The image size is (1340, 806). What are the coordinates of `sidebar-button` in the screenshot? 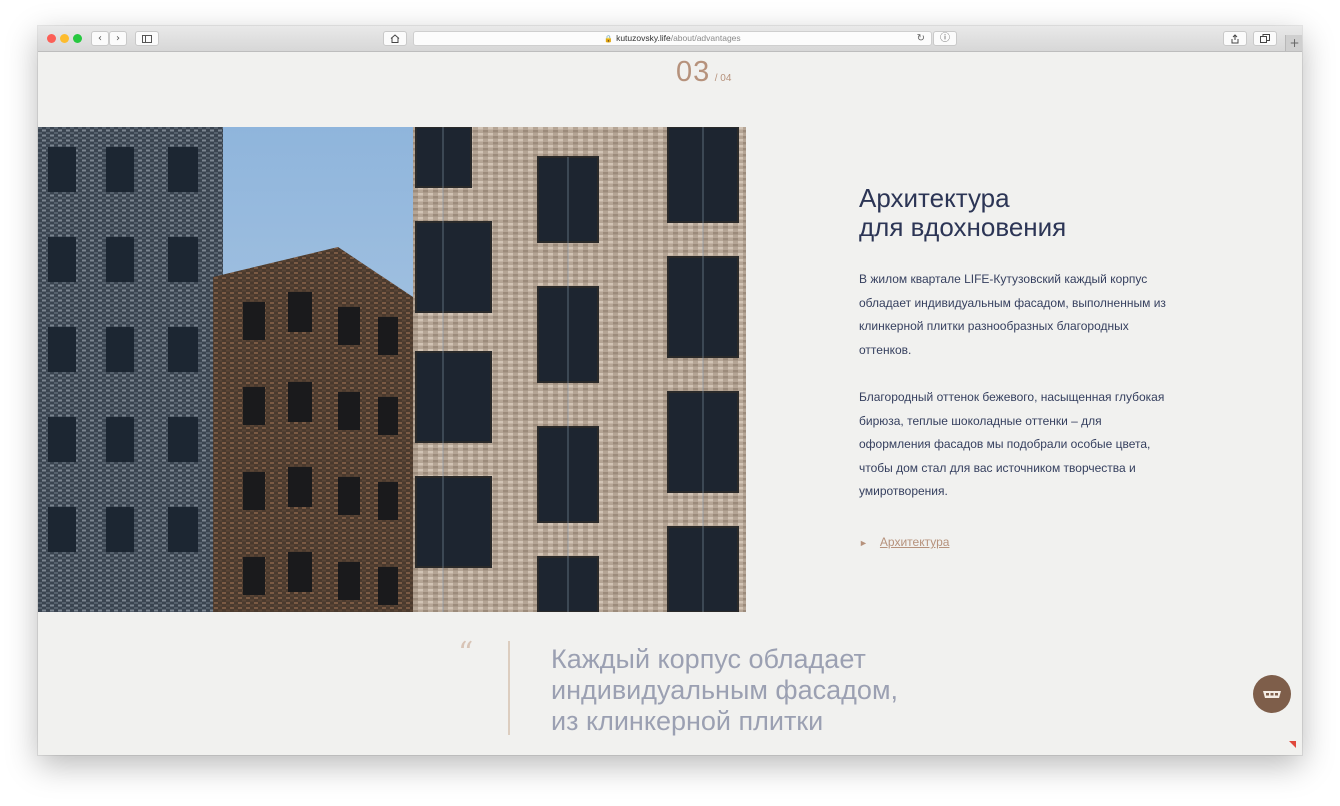 It's located at (147, 38).